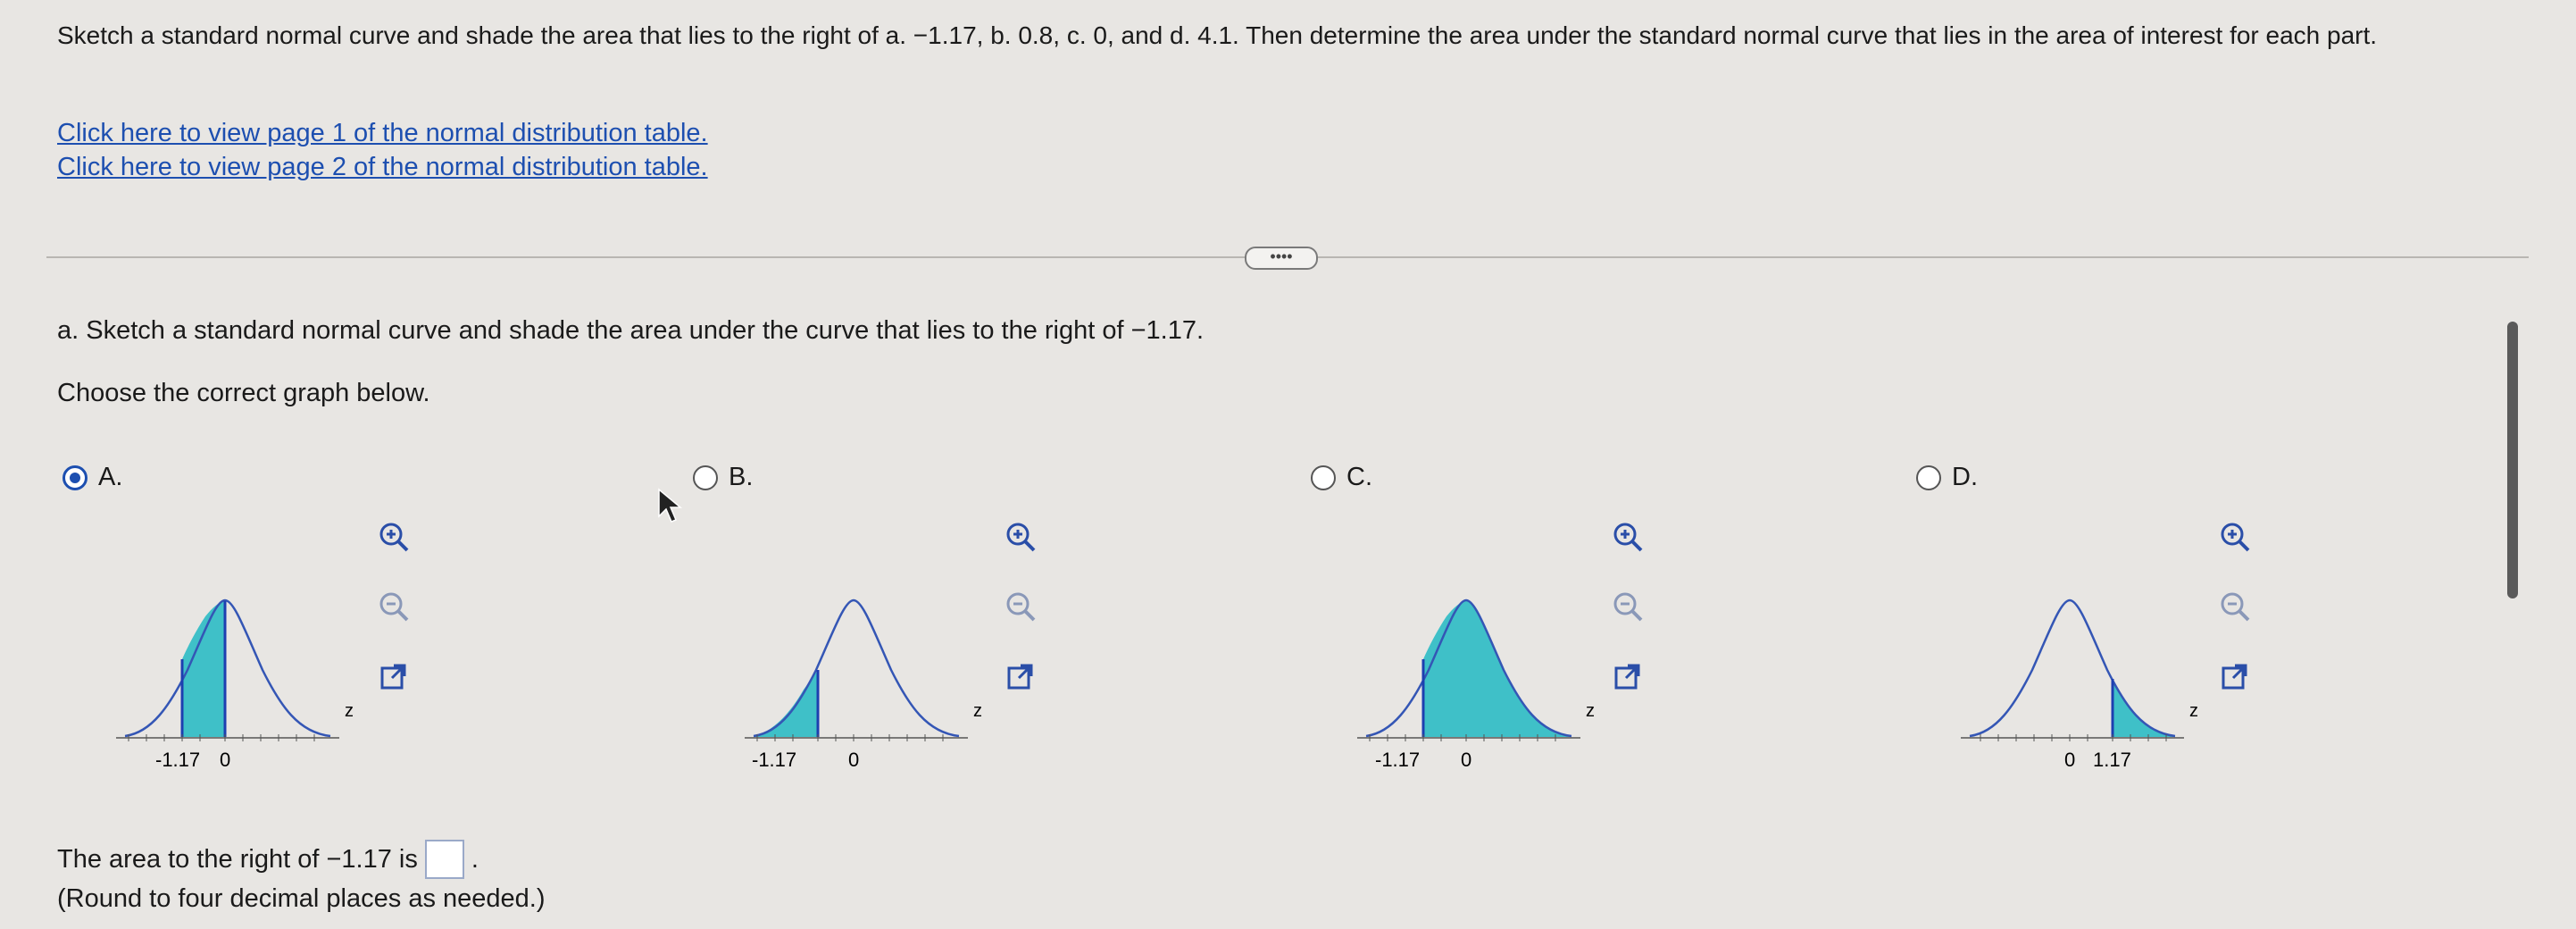 The image size is (2576, 929). I want to click on graph-d: 0 1.17 z, so click(2079, 684).